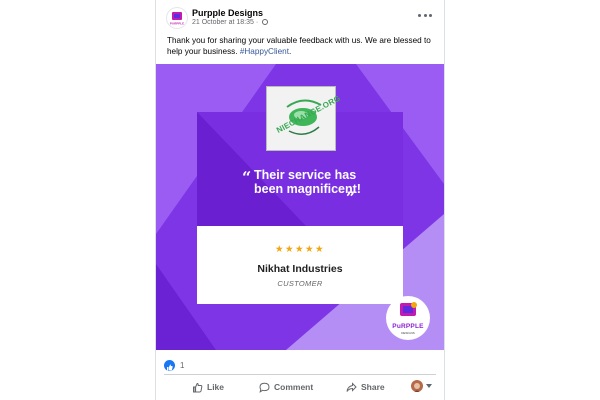 The width and height of the screenshot is (600, 400). Describe the element at coordinates (429, 386) in the screenshot. I see `chevron-down-icon` at that location.